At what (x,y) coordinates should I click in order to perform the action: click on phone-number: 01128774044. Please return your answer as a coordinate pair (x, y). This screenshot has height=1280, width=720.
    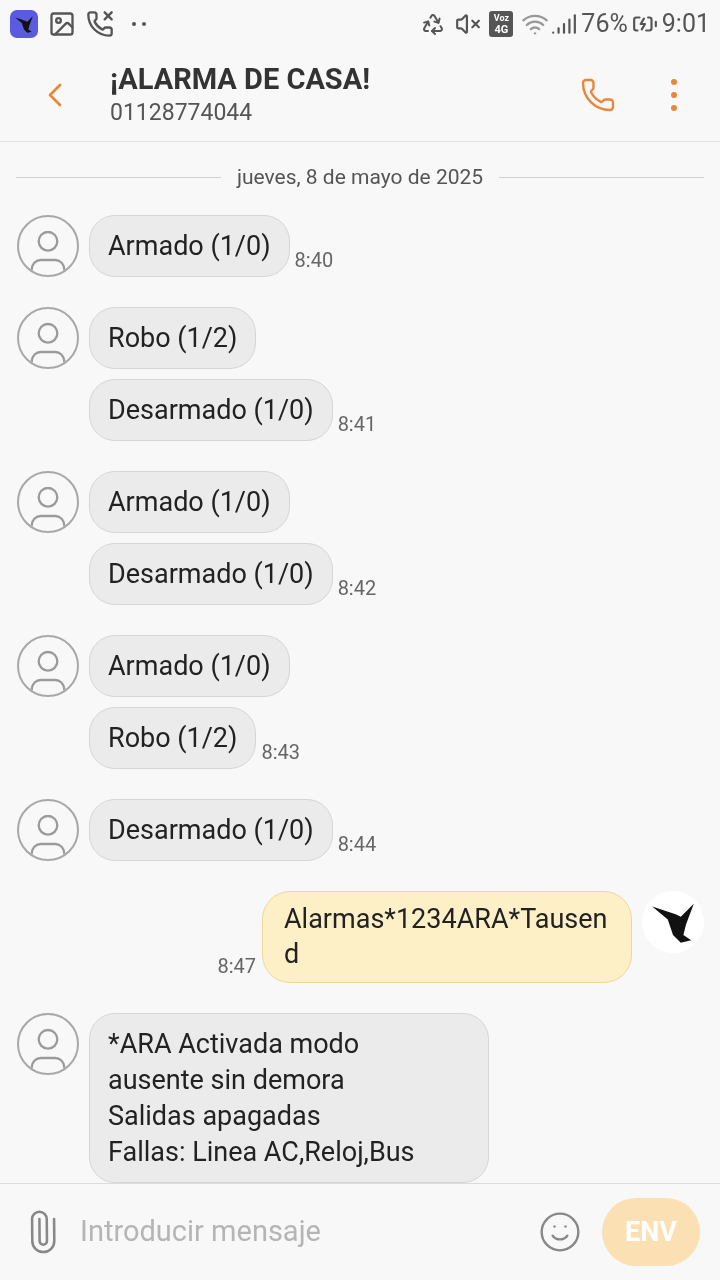
    Looking at the image, I should click on (182, 112).